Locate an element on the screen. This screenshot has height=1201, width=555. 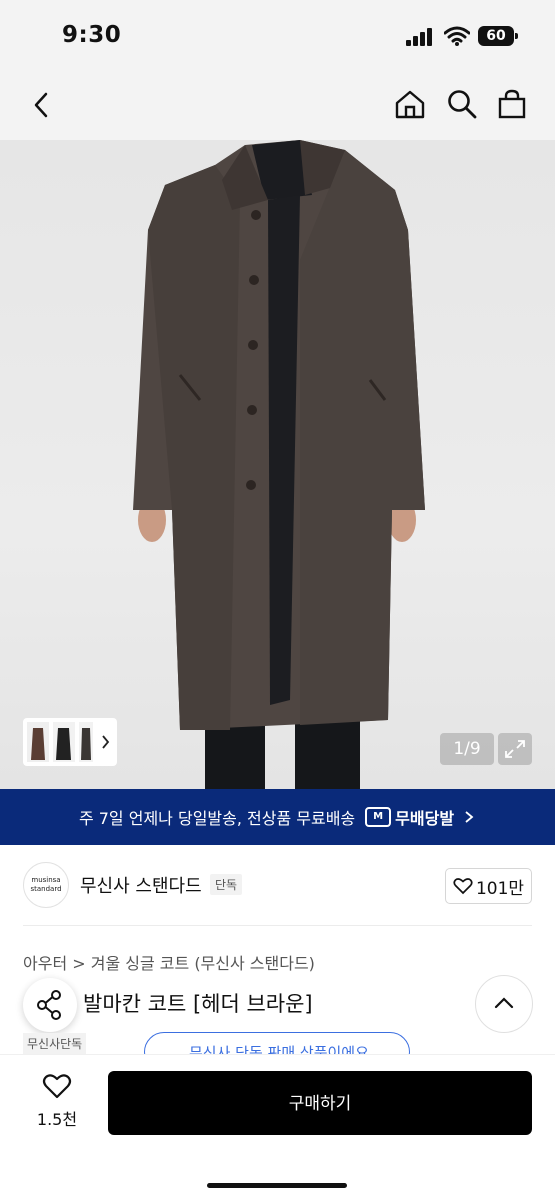
banner-text: 주 7일 언제나 당일발송, 전상품 무료배송 is located at coordinates (217, 818).